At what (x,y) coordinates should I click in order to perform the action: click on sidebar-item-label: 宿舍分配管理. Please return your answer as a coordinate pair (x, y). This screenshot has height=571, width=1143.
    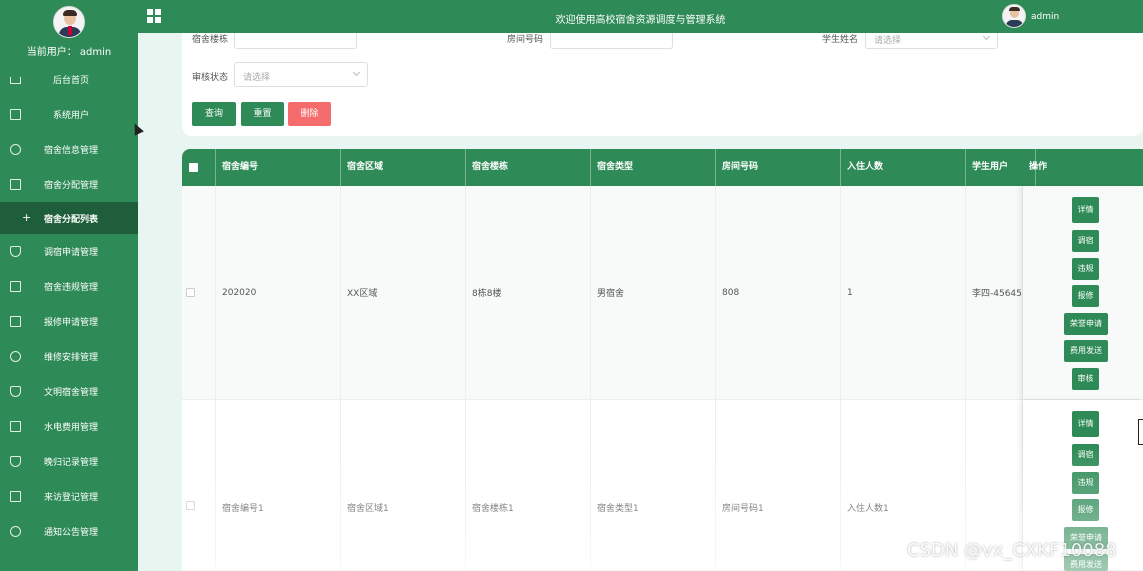
    Looking at the image, I should click on (70, 186).